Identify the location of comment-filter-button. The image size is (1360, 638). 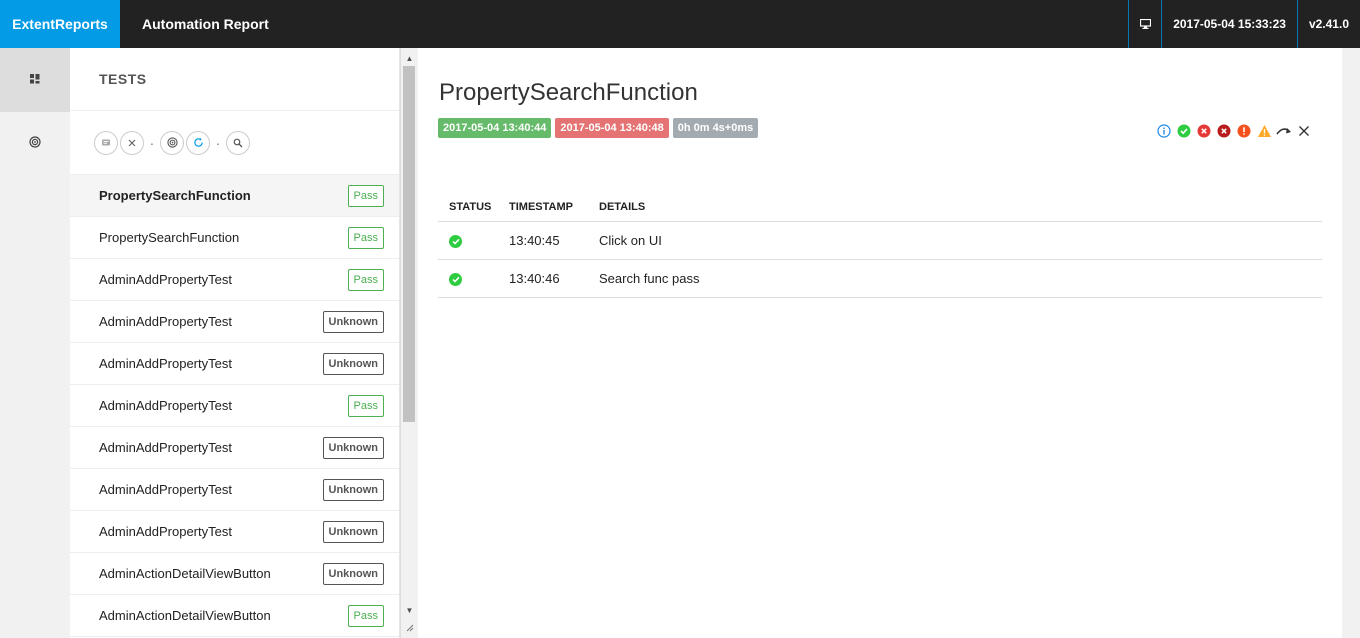
(106, 142).